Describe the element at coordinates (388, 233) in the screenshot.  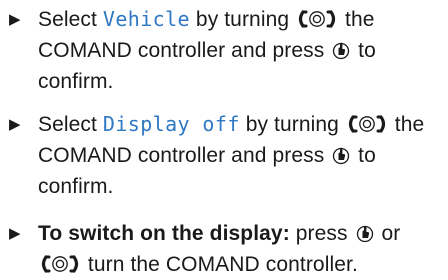
I see `step-text: or` at that location.